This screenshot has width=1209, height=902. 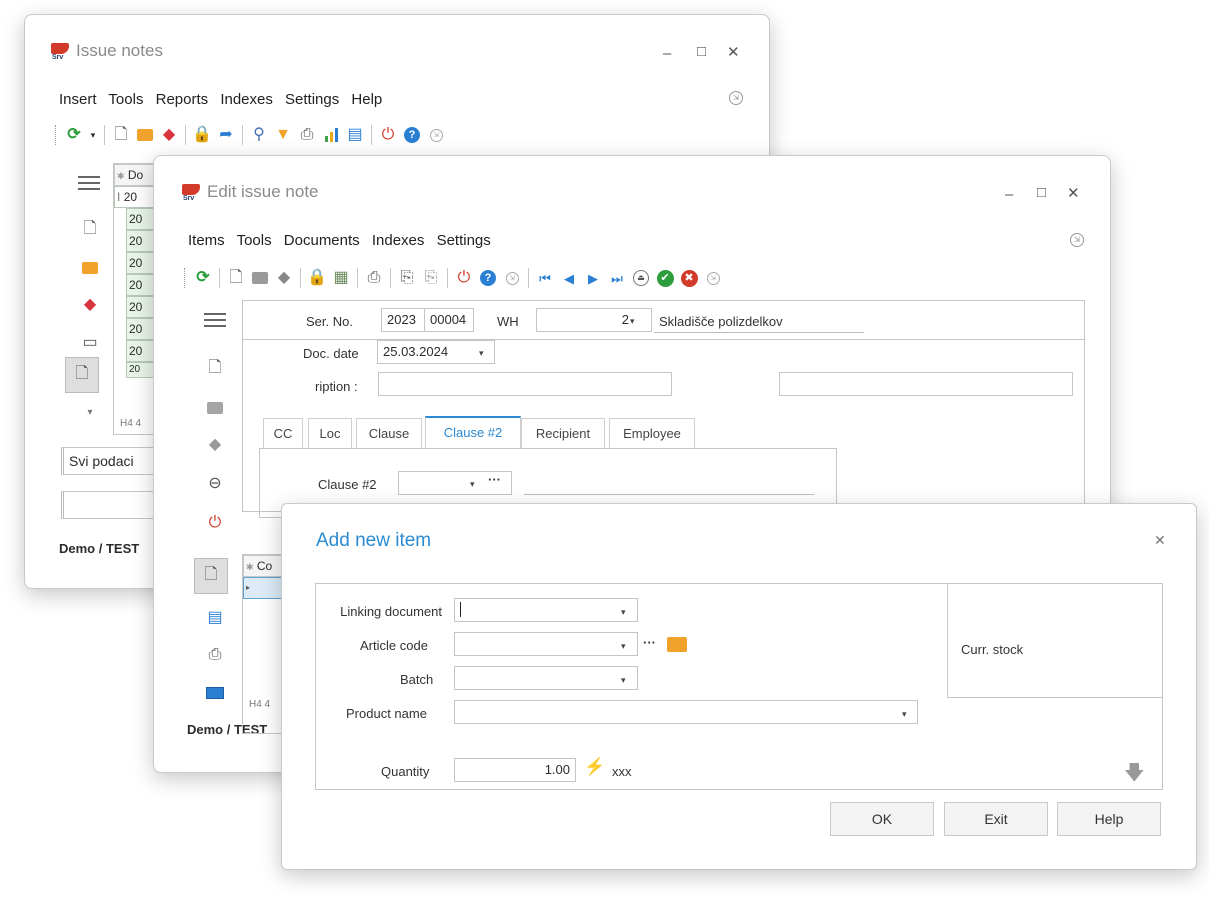 I want to click on ellipsis-button: ···, so click(x=649, y=642).